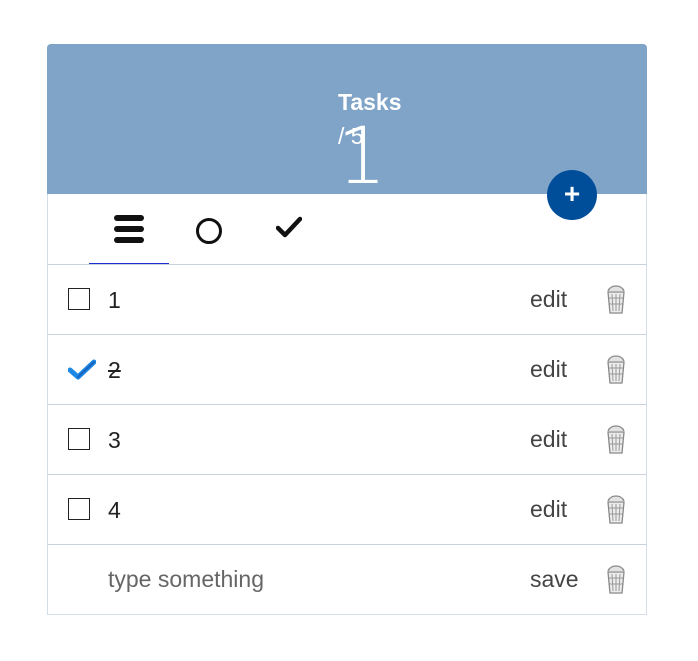 The height and width of the screenshot is (661, 698). Describe the element at coordinates (288, 579) in the screenshot. I see `new-task-input` at that location.